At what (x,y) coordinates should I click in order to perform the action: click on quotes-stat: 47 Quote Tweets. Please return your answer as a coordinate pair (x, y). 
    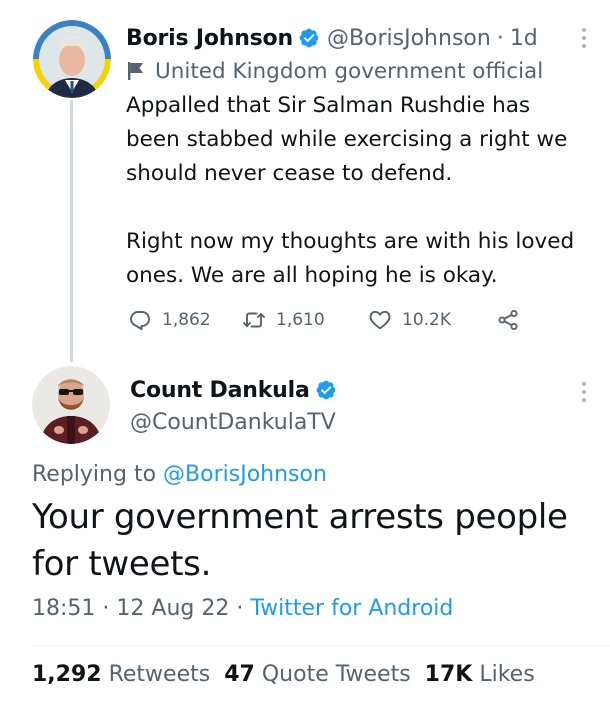
    Looking at the image, I should click on (317, 674).